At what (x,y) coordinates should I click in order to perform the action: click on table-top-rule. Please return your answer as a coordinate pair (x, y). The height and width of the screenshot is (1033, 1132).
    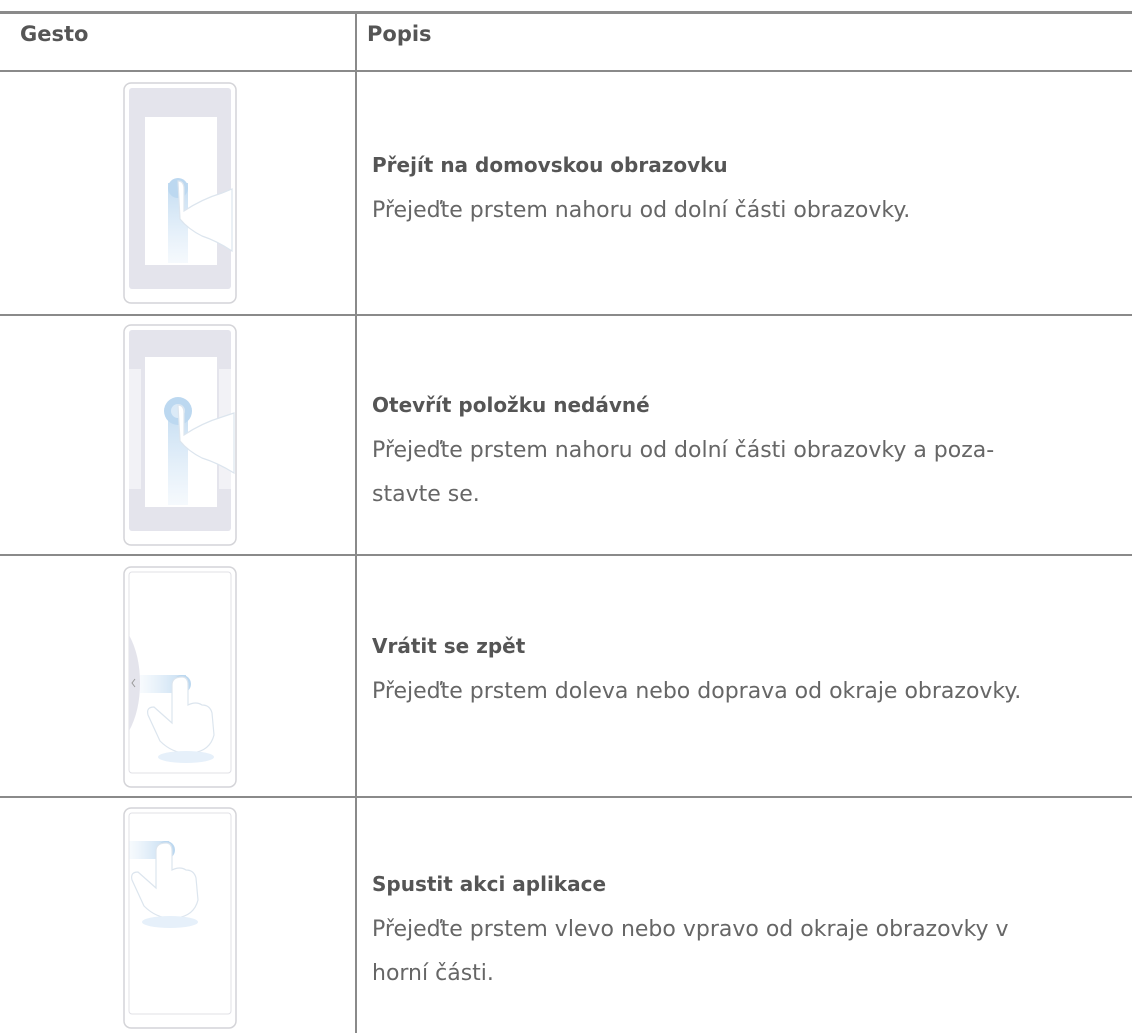
    Looking at the image, I should click on (566, 12).